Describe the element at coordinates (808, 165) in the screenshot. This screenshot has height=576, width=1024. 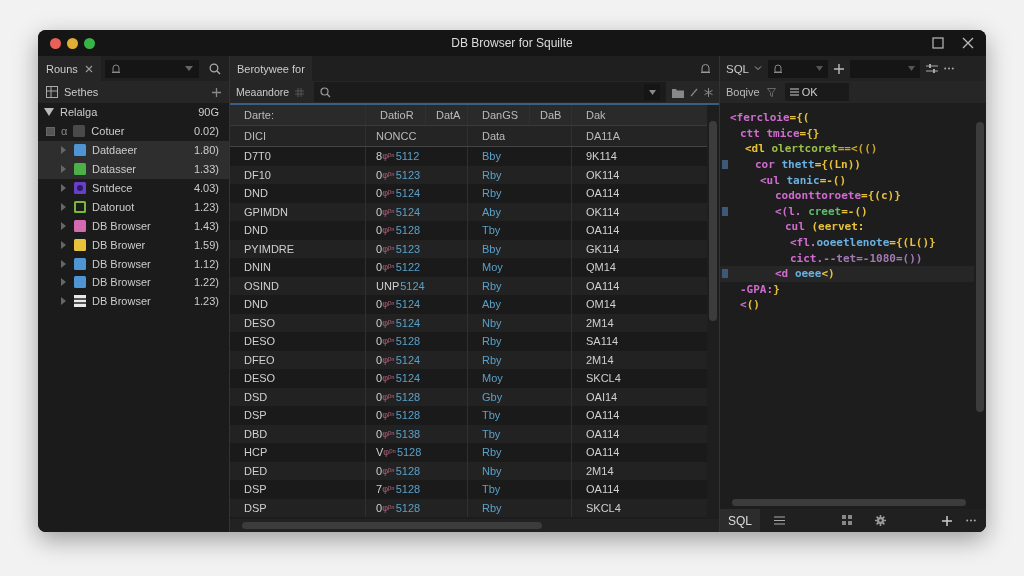
I see `code-line: cor thett={(Ln))` at that location.